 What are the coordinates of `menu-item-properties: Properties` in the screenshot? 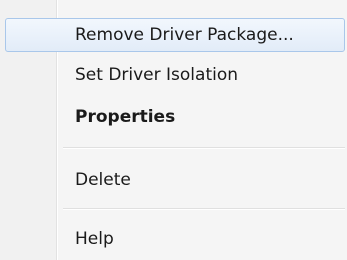 It's located at (175, 117).